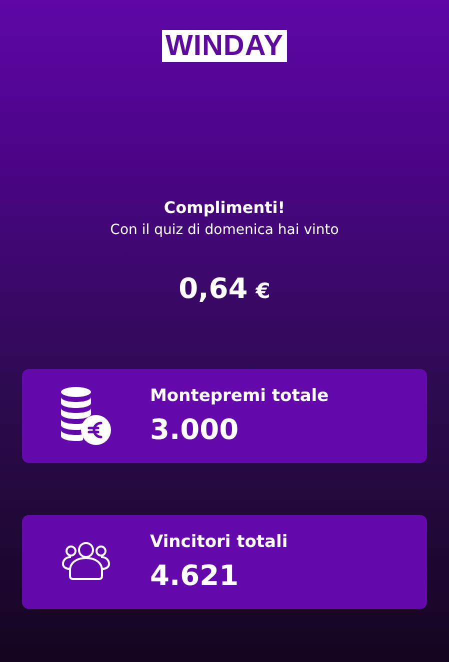 The image size is (449, 662). What do you see at coordinates (263, 291) in the screenshot?
I see `currency-symbol: €` at bounding box center [263, 291].